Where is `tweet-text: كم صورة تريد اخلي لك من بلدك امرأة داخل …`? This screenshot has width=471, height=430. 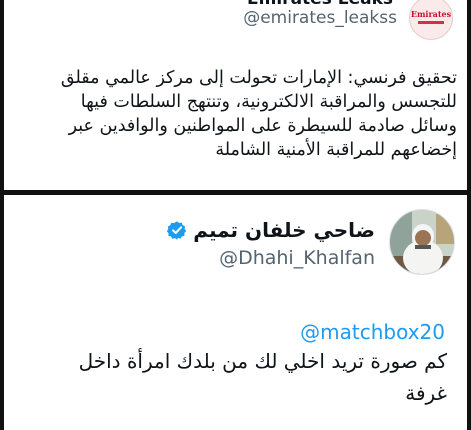
tweet-text: كم صورة تريد اخلي لك من بلدك امرأة داخل … is located at coordinates (232, 377).